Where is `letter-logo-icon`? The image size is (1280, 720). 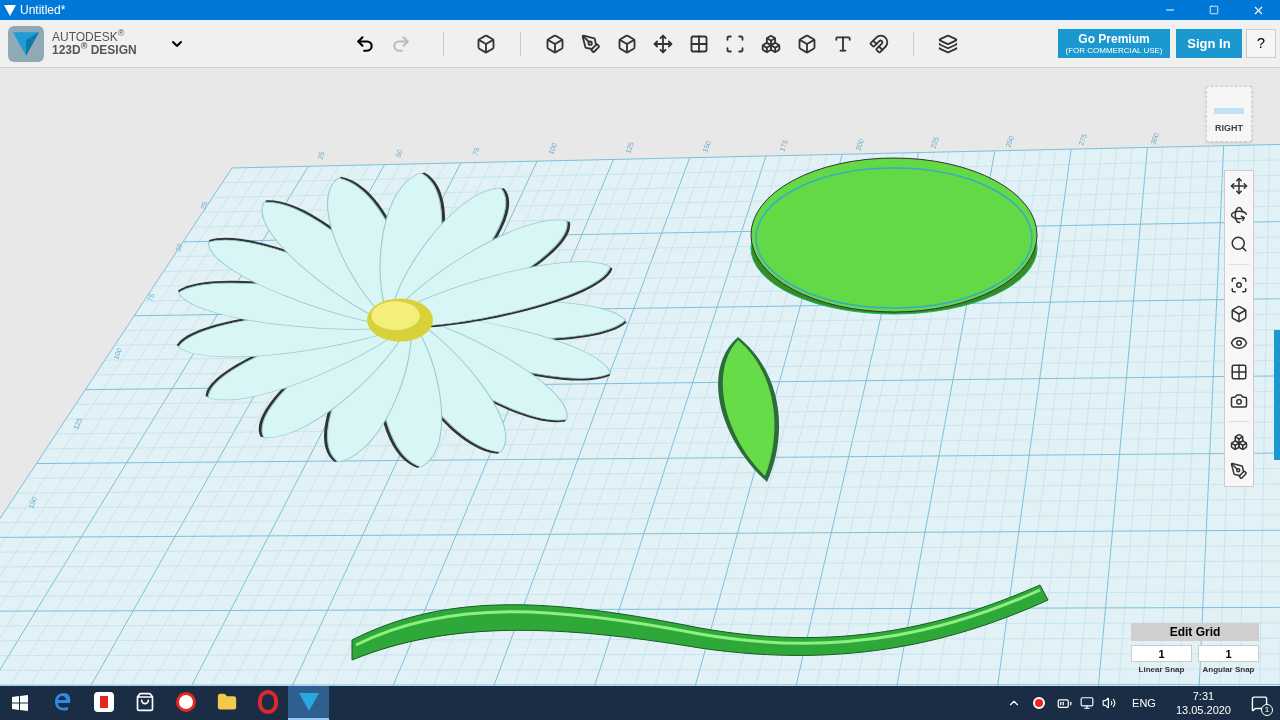
letter-logo-icon is located at coordinates (103, 702).